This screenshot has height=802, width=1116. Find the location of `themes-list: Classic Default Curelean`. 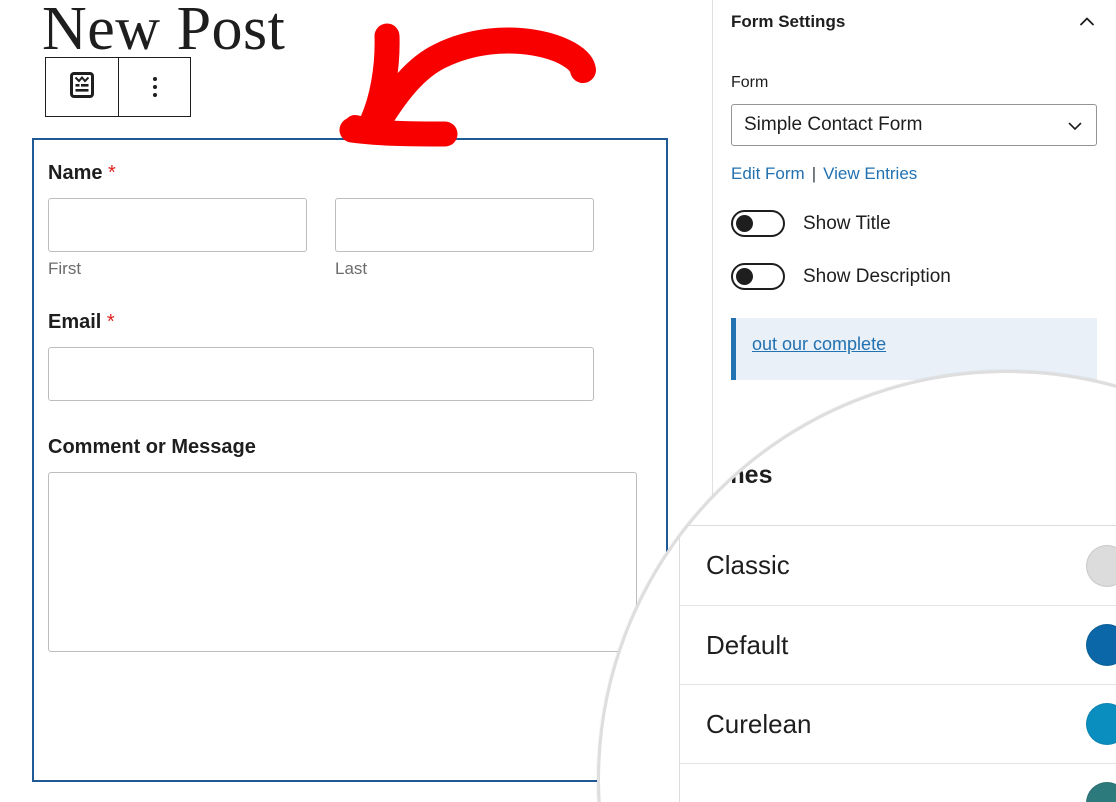

themes-list: Classic Default Curelean is located at coordinates (897, 663).